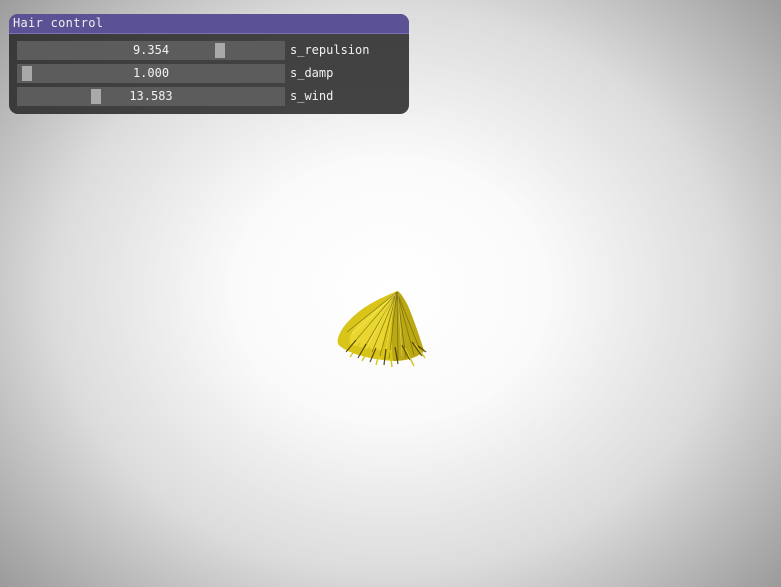 The height and width of the screenshot is (587, 781). Describe the element at coordinates (382, 329) in the screenshot. I see `hair-tuft` at that location.